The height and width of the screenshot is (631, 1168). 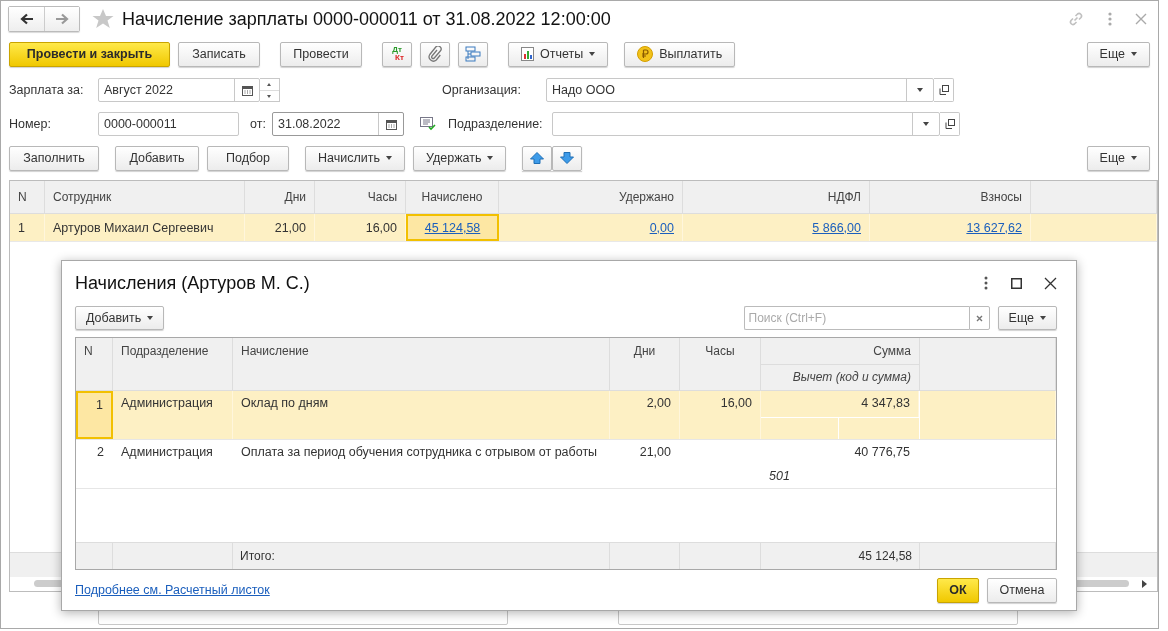 What do you see at coordinates (779, 476) in the screenshot?
I see `table-cell: 501` at bounding box center [779, 476].